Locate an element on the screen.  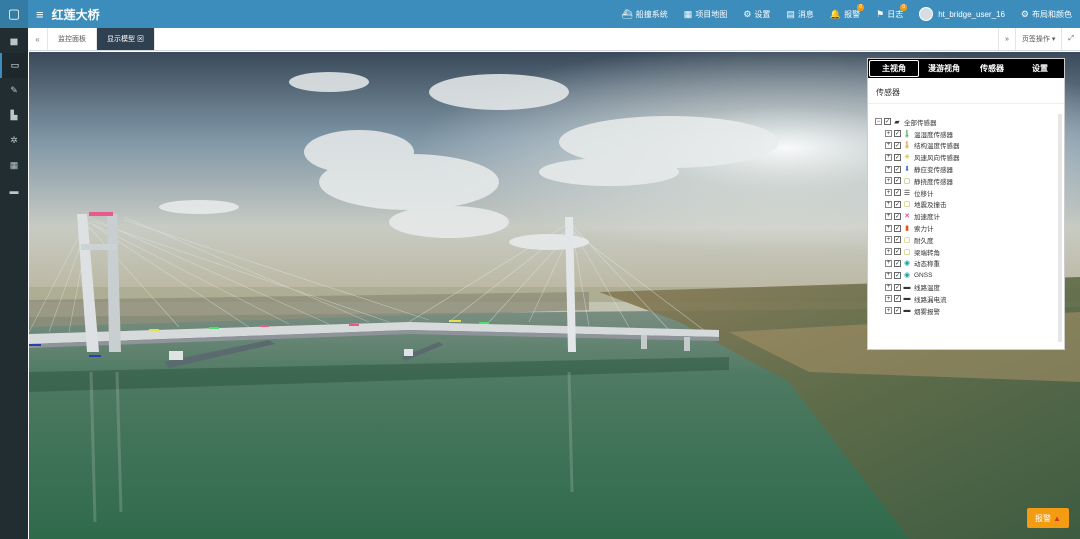
sidebar-item-th-large: ▦ is located at coordinates (14, 165).